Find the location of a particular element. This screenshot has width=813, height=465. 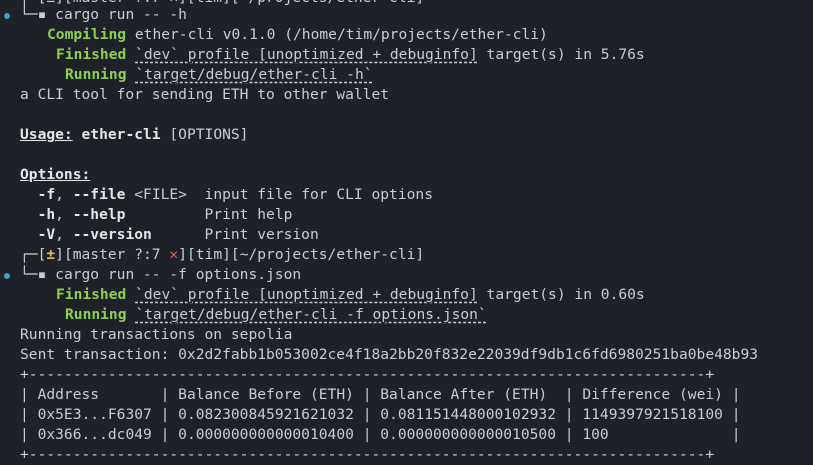

finished-rest: target(s) in 5.76s is located at coordinates (561, 54).